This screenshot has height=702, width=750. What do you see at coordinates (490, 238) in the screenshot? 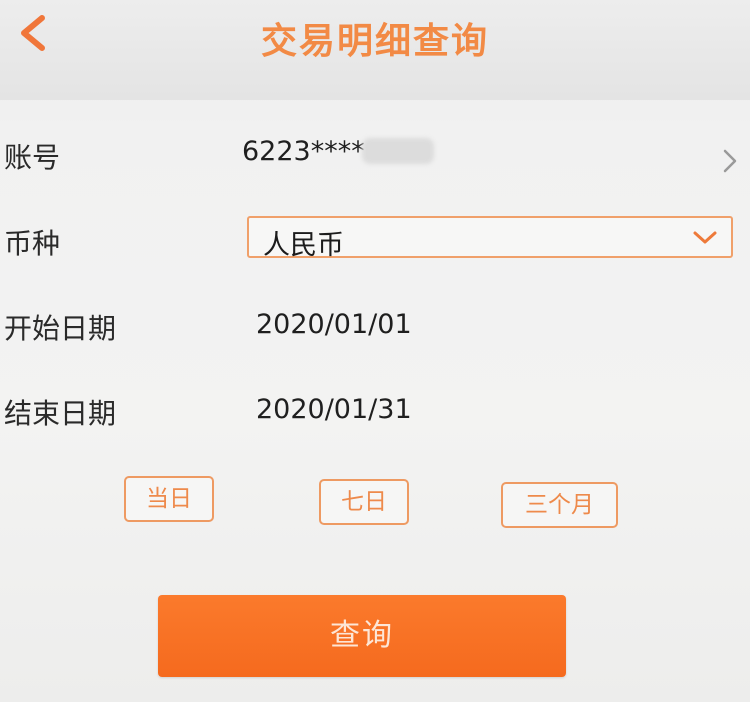
I see `currency-select: 人民币` at bounding box center [490, 238].